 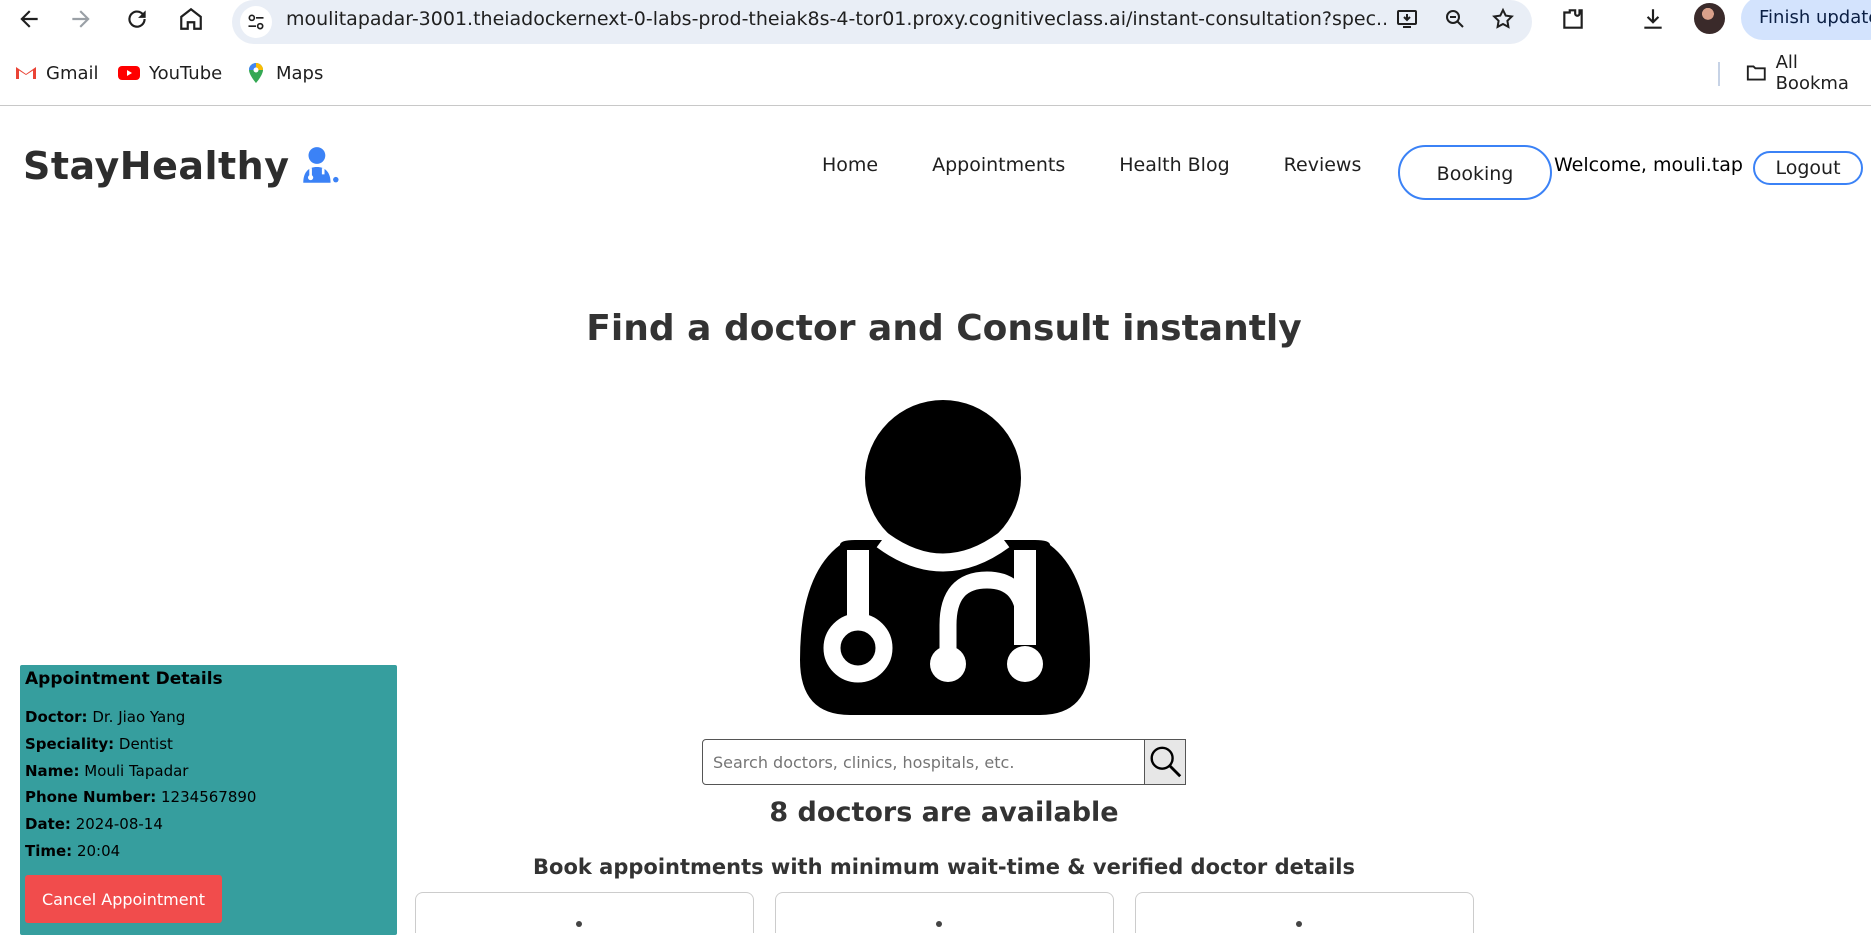 What do you see at coordinates (1806, 20) in the screenshot?
I see `finish-update-button: Finish update` at bounding box center [1806, 20].